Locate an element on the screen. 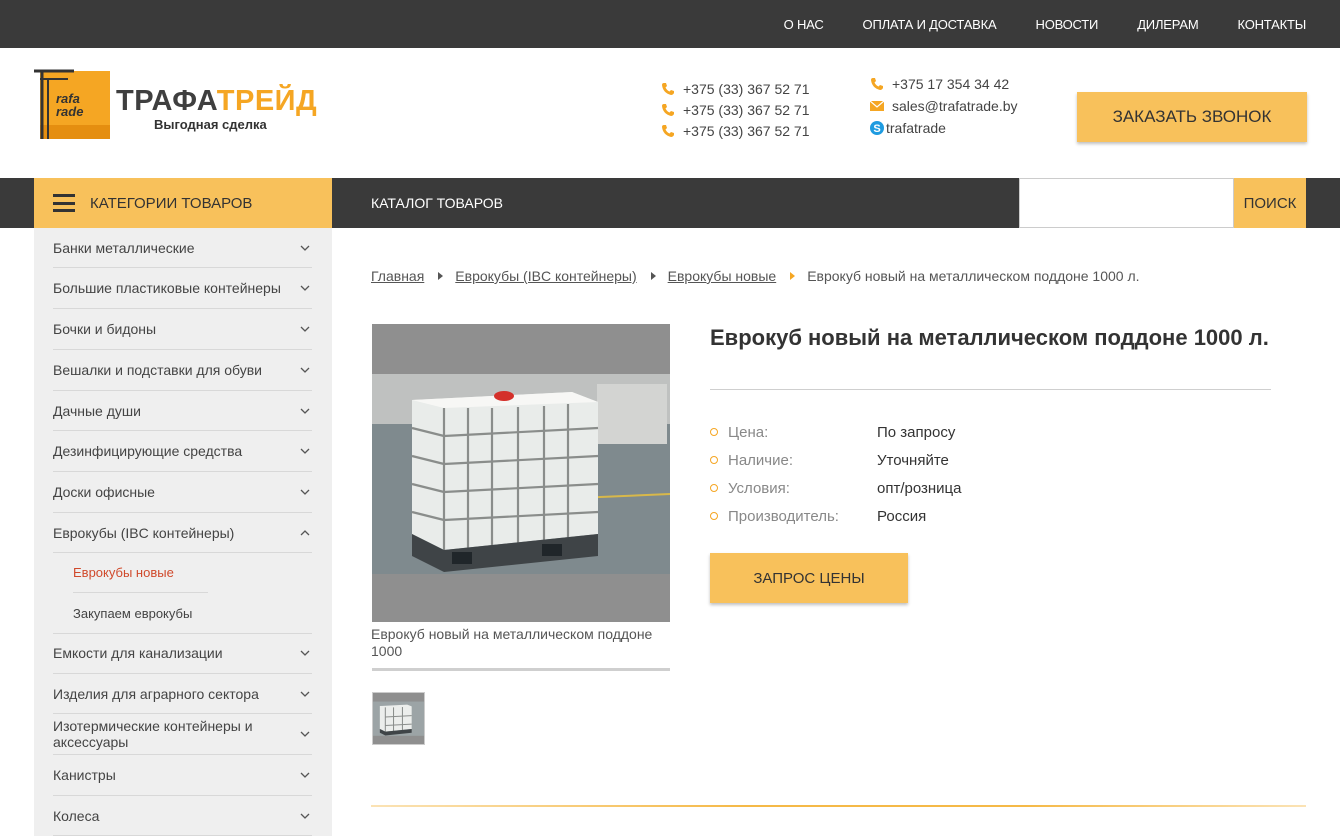 This screenshot has width=1340, height=836. topnav-payment-delivery: ОПЛАТА И ДОСТАВКА is located at coordinates (930, 24).